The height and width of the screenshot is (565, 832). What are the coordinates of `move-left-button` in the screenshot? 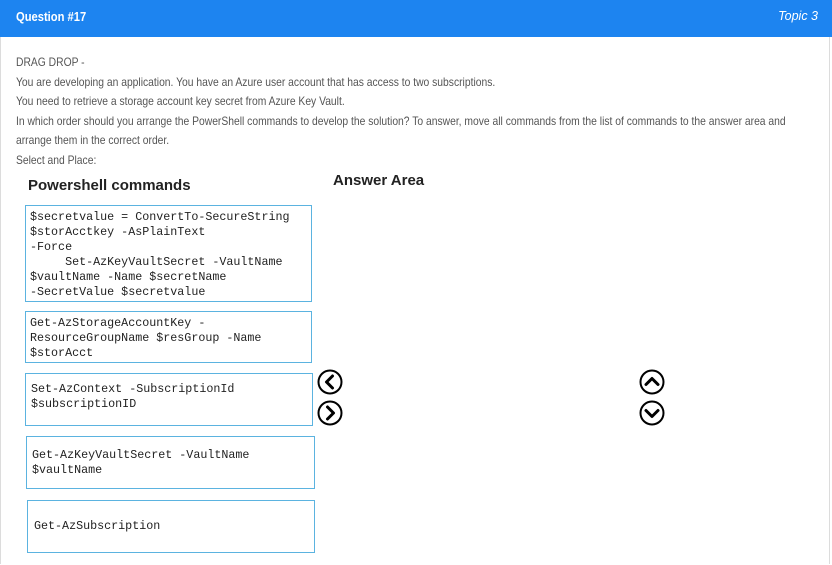 It's located at (330, 382).